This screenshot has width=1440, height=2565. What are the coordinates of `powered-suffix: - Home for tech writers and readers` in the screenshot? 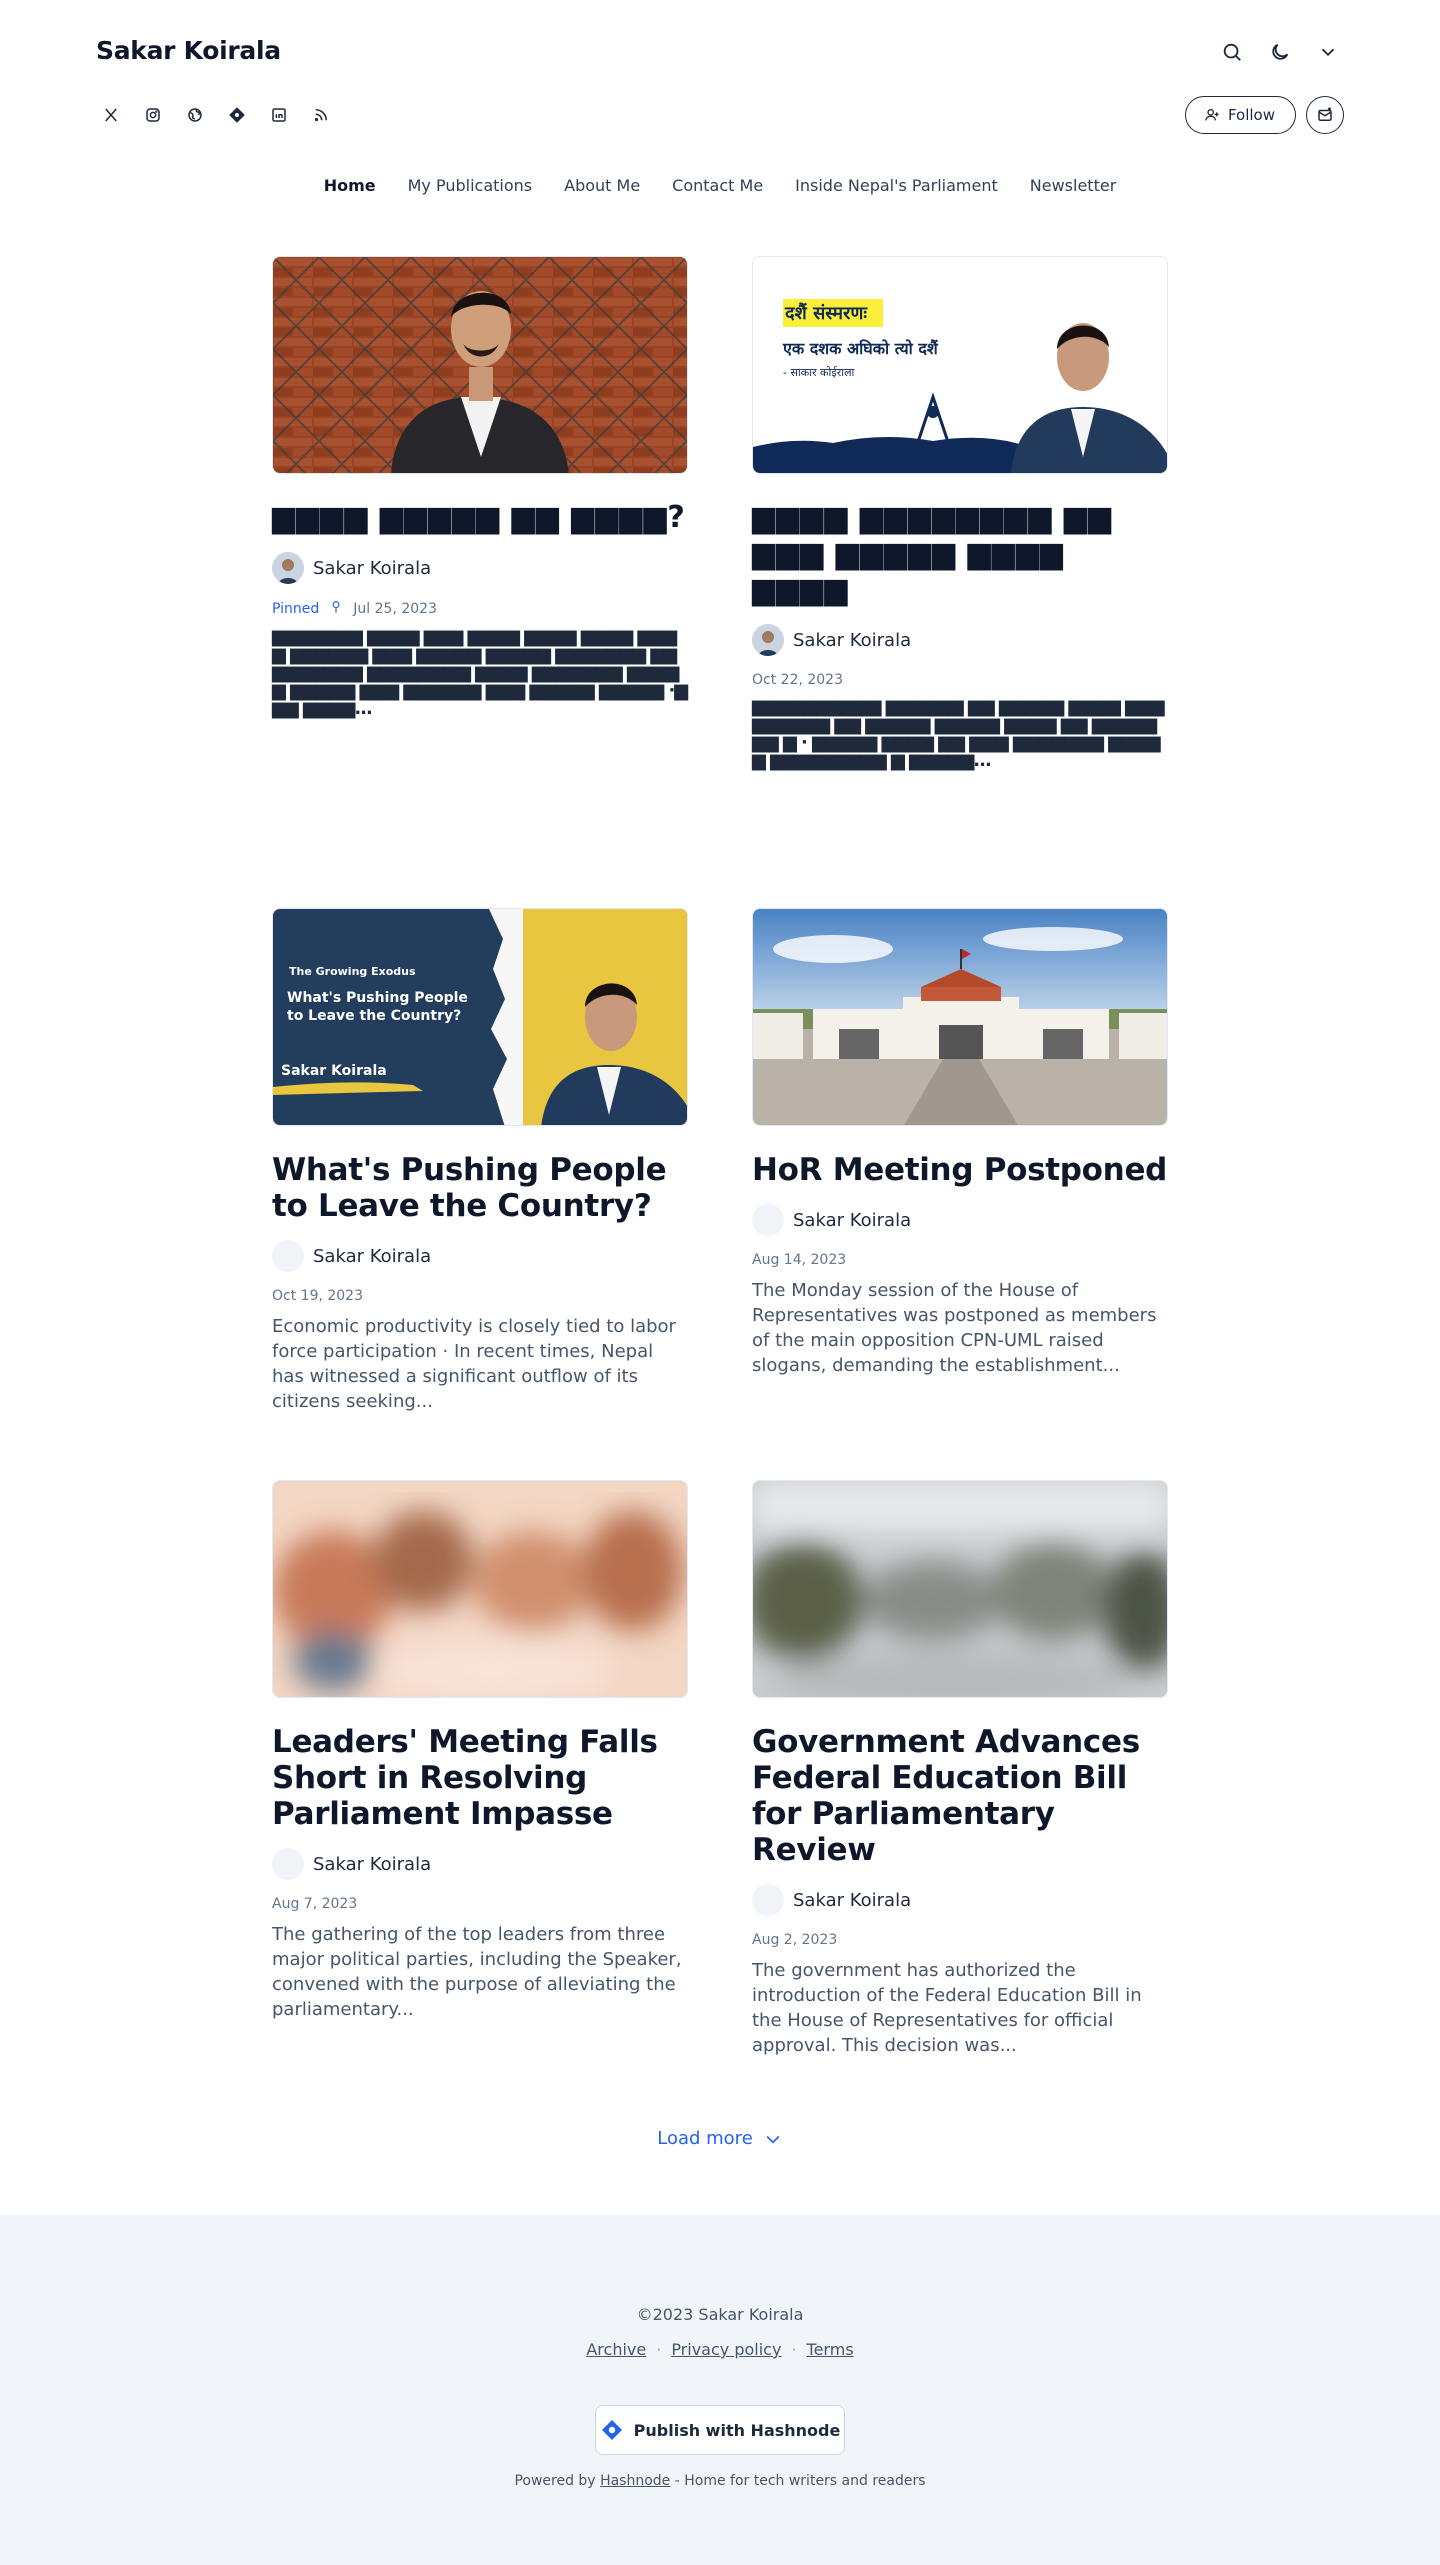 It's located at (800, 2481).